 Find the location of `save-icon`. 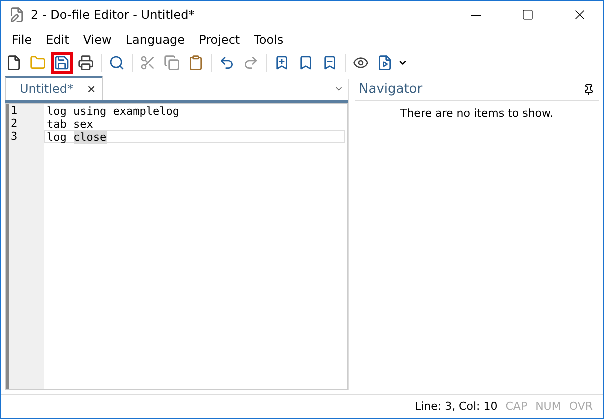

save-icon is located at coordinates (62, 63).